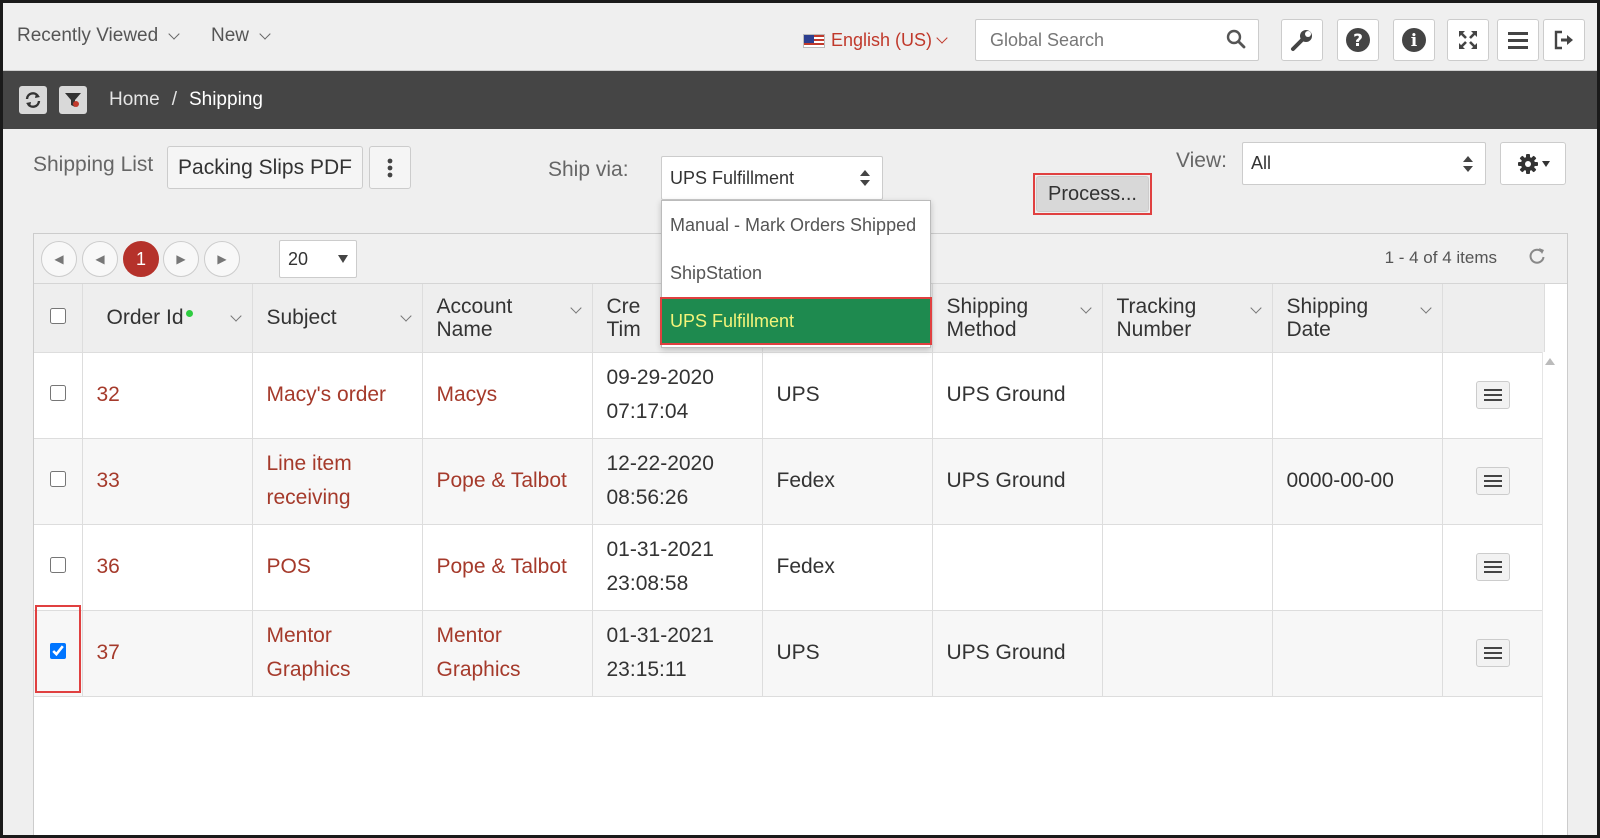  I want to click on column-actions, so click(1493, 318).